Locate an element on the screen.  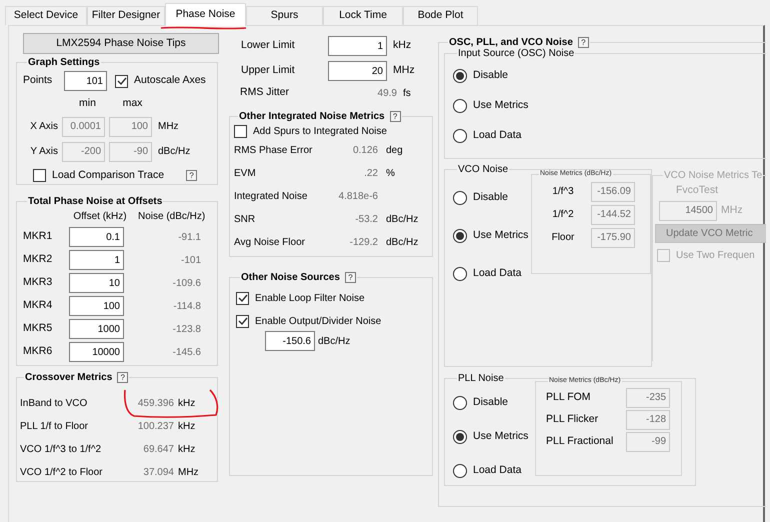
metric-label: VCO 1/f^3 to 1/f^2 is located at coordinates (61, 450).